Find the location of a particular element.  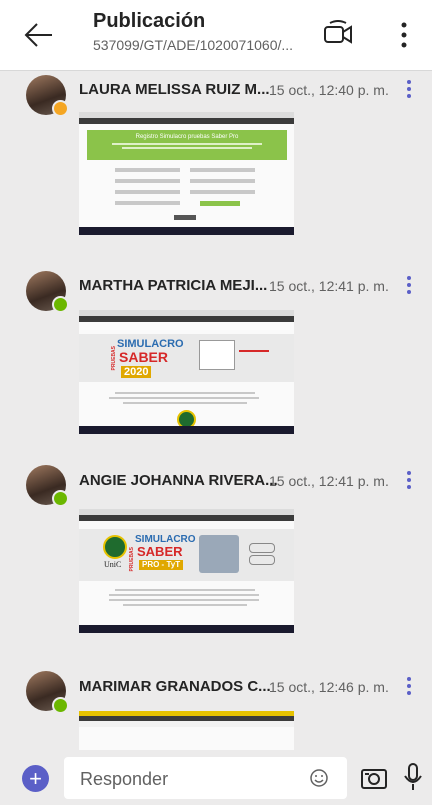

status-away-badge is located at coordinates (60, 108).